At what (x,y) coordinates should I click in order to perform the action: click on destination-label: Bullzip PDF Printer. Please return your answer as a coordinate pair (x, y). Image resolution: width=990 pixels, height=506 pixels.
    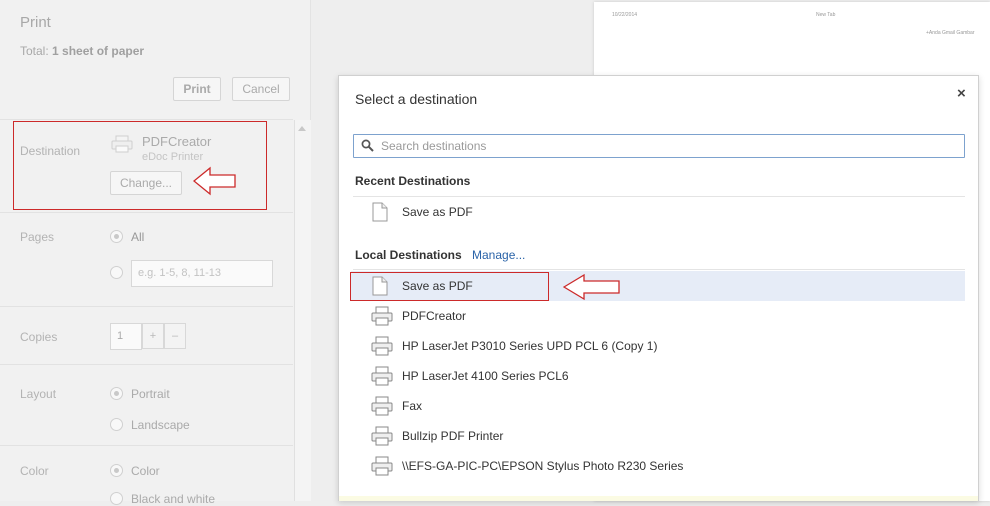
    Looking at the image, I should click on (453, 436).